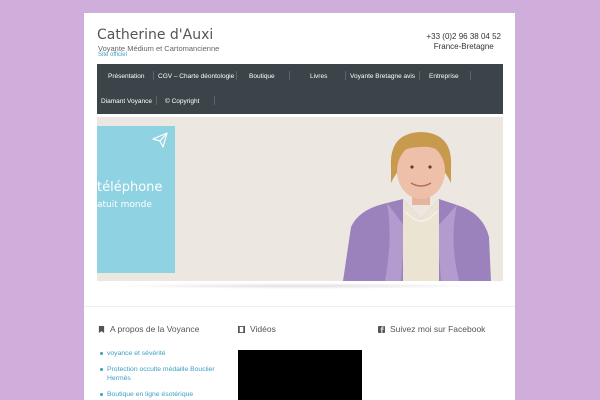  What do you see at coordinates (438, 329) in the screenshot?
I see `widget-facebook-title: Suivez moi sur Facebook` at bounding box center [438, 329].